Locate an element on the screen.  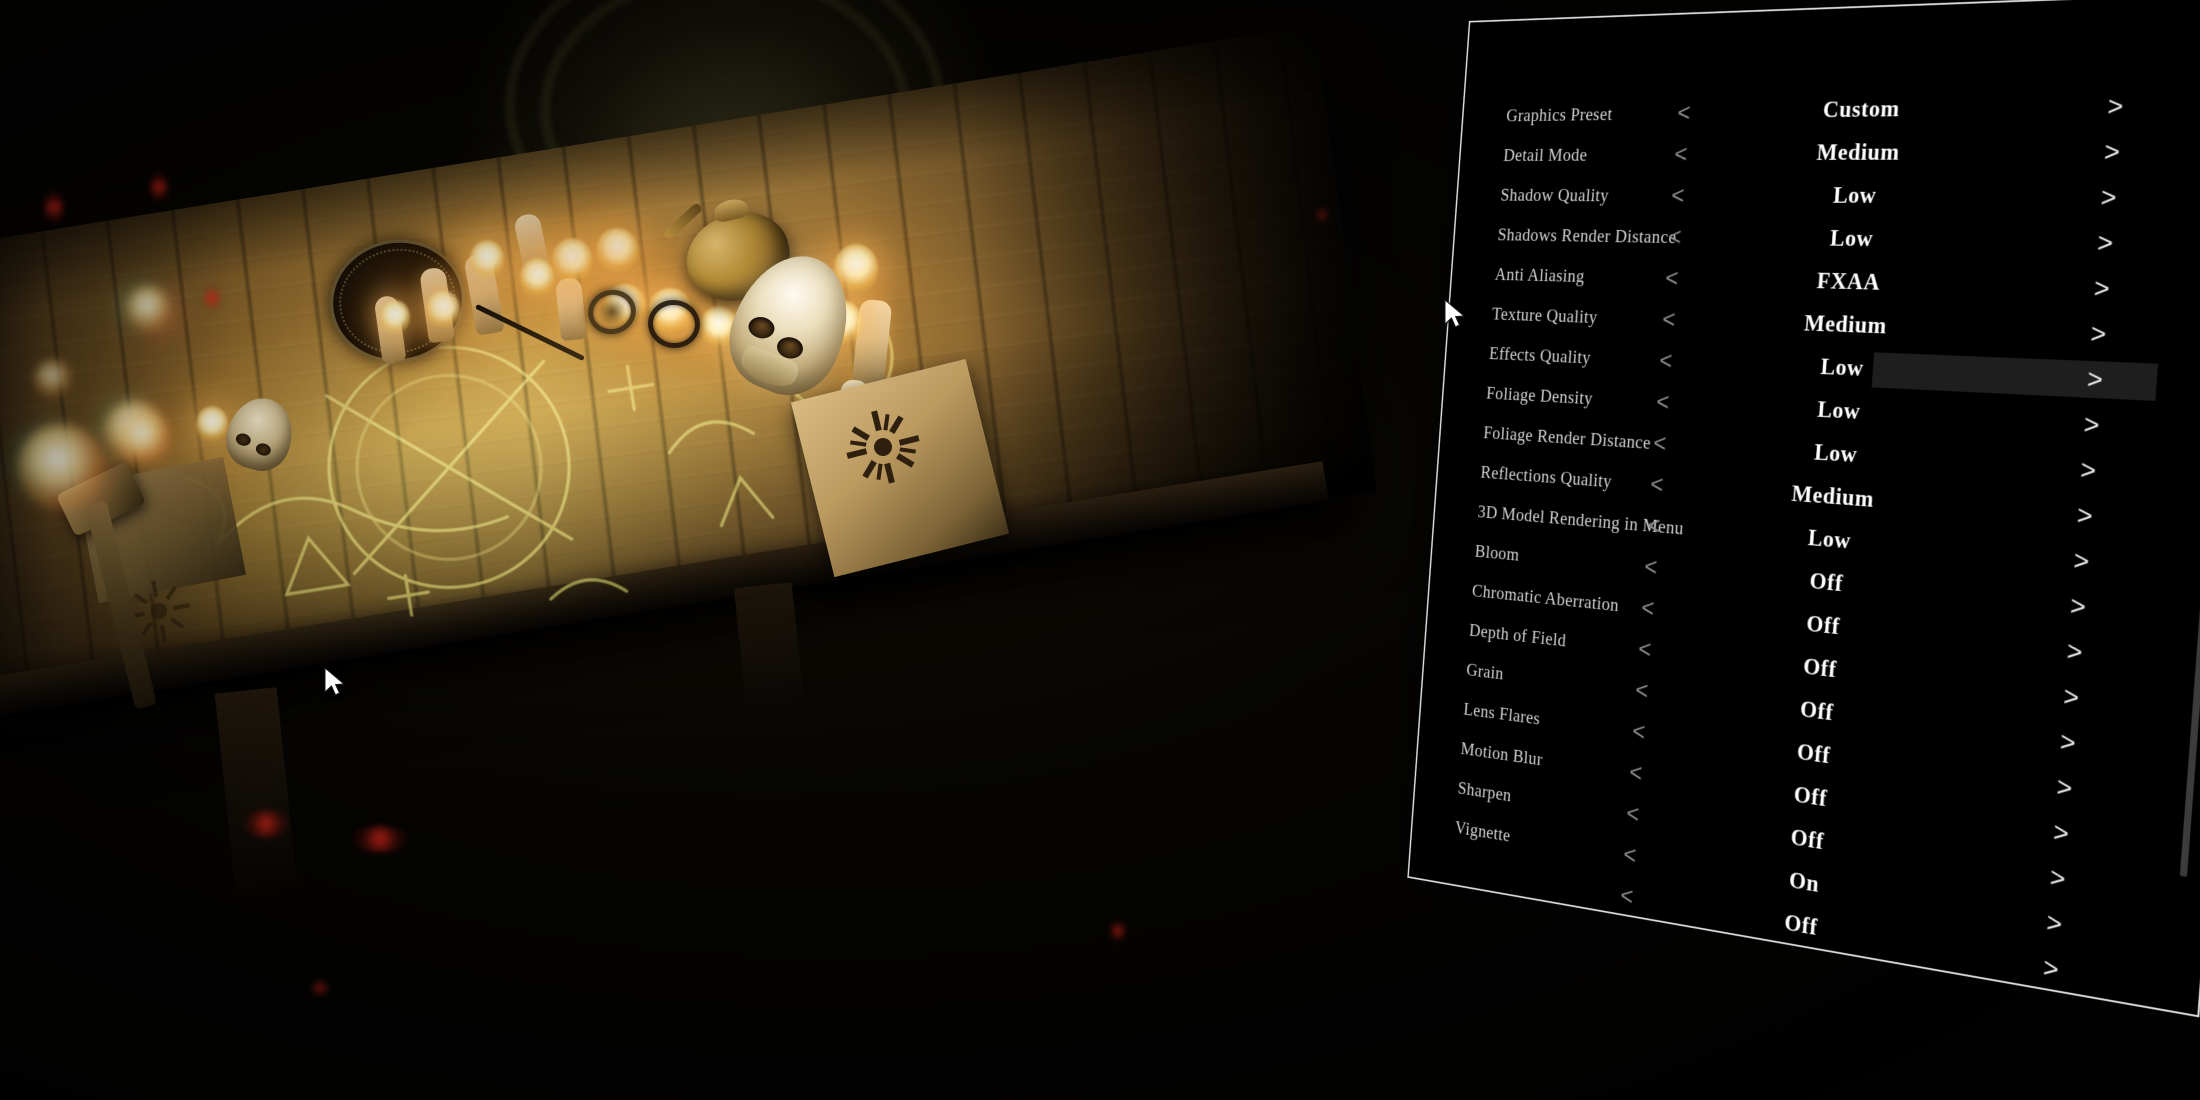
setting-value: Custom is located at coordinates (1861, 109).